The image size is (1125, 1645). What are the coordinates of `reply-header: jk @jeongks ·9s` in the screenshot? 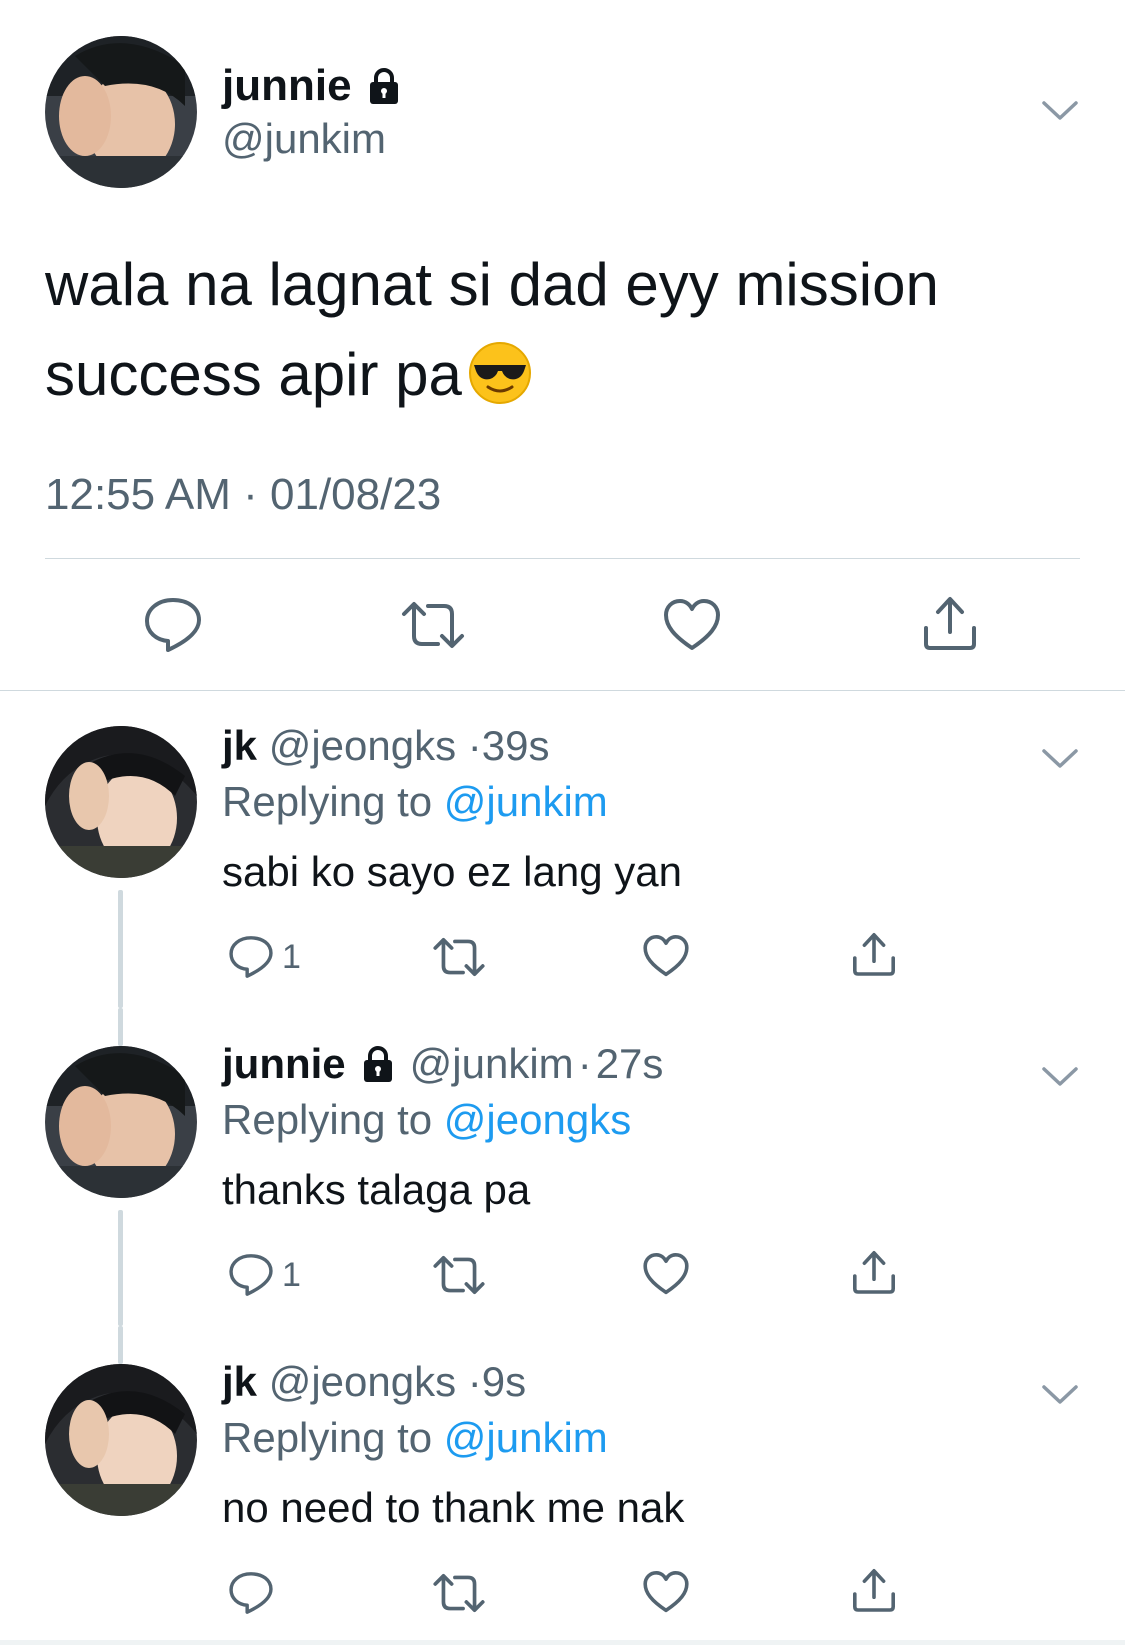 It's located at (374, 1382).